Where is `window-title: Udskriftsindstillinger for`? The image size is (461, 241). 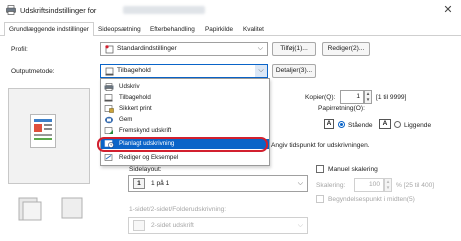
window-title: Udskriftsindstillinger for is located at coordinates (58, 10).